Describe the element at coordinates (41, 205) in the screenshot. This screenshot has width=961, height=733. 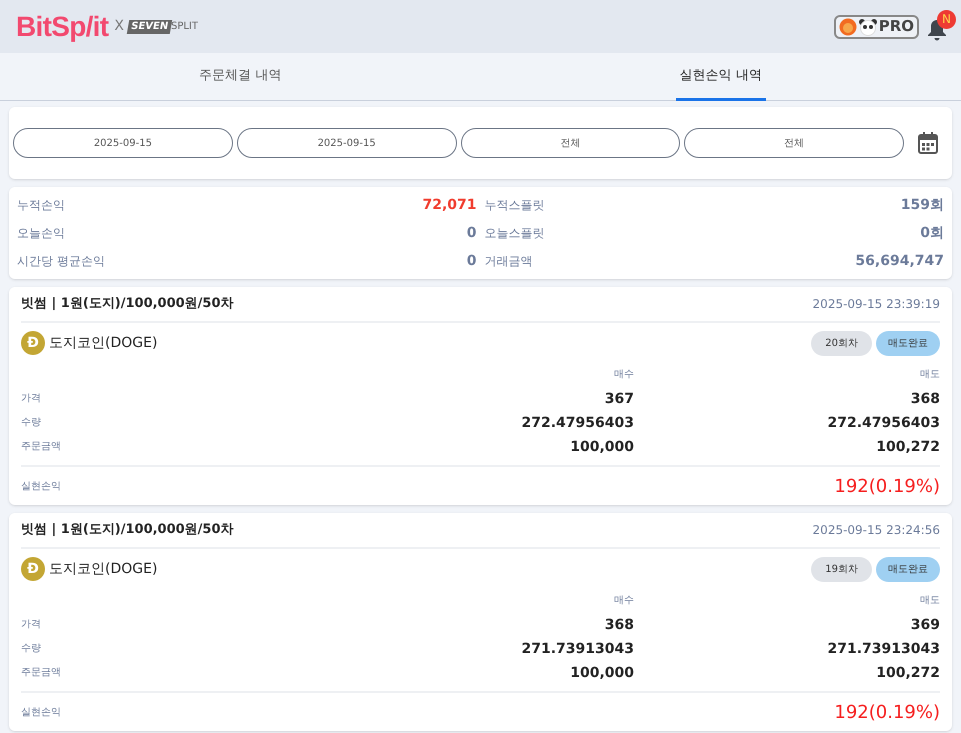
I see `stat-label: 누적손익` at that location.